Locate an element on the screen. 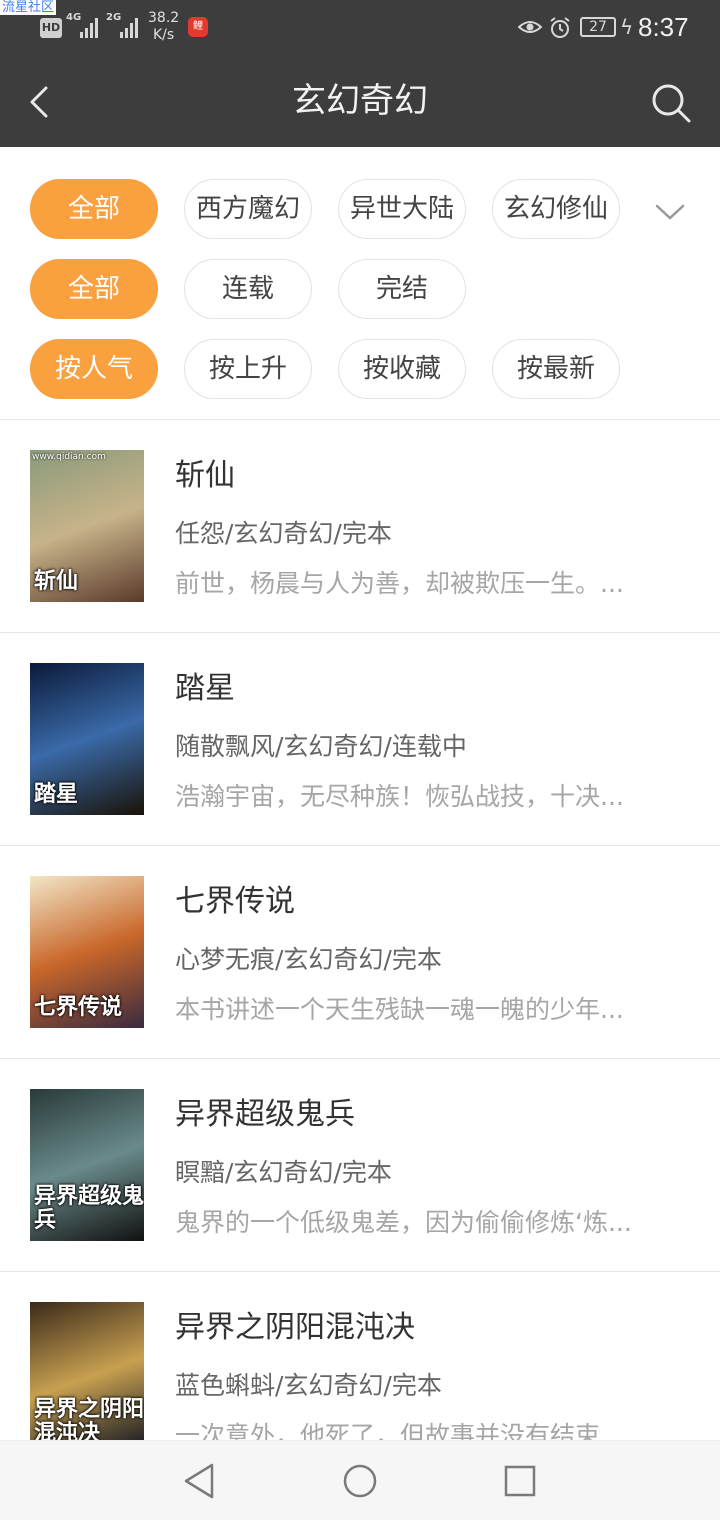 The width and height of the screenshot is (720, 1520). category-chip-xianxia: 玄幻修仙 is located at coordinates (556, 209).